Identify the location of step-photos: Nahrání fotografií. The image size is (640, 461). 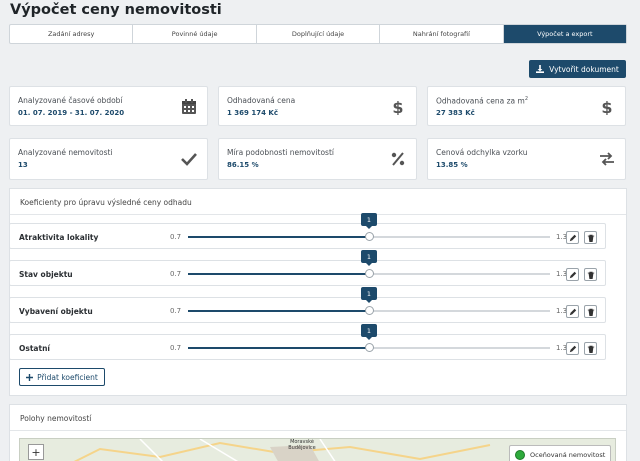
(442, 34).